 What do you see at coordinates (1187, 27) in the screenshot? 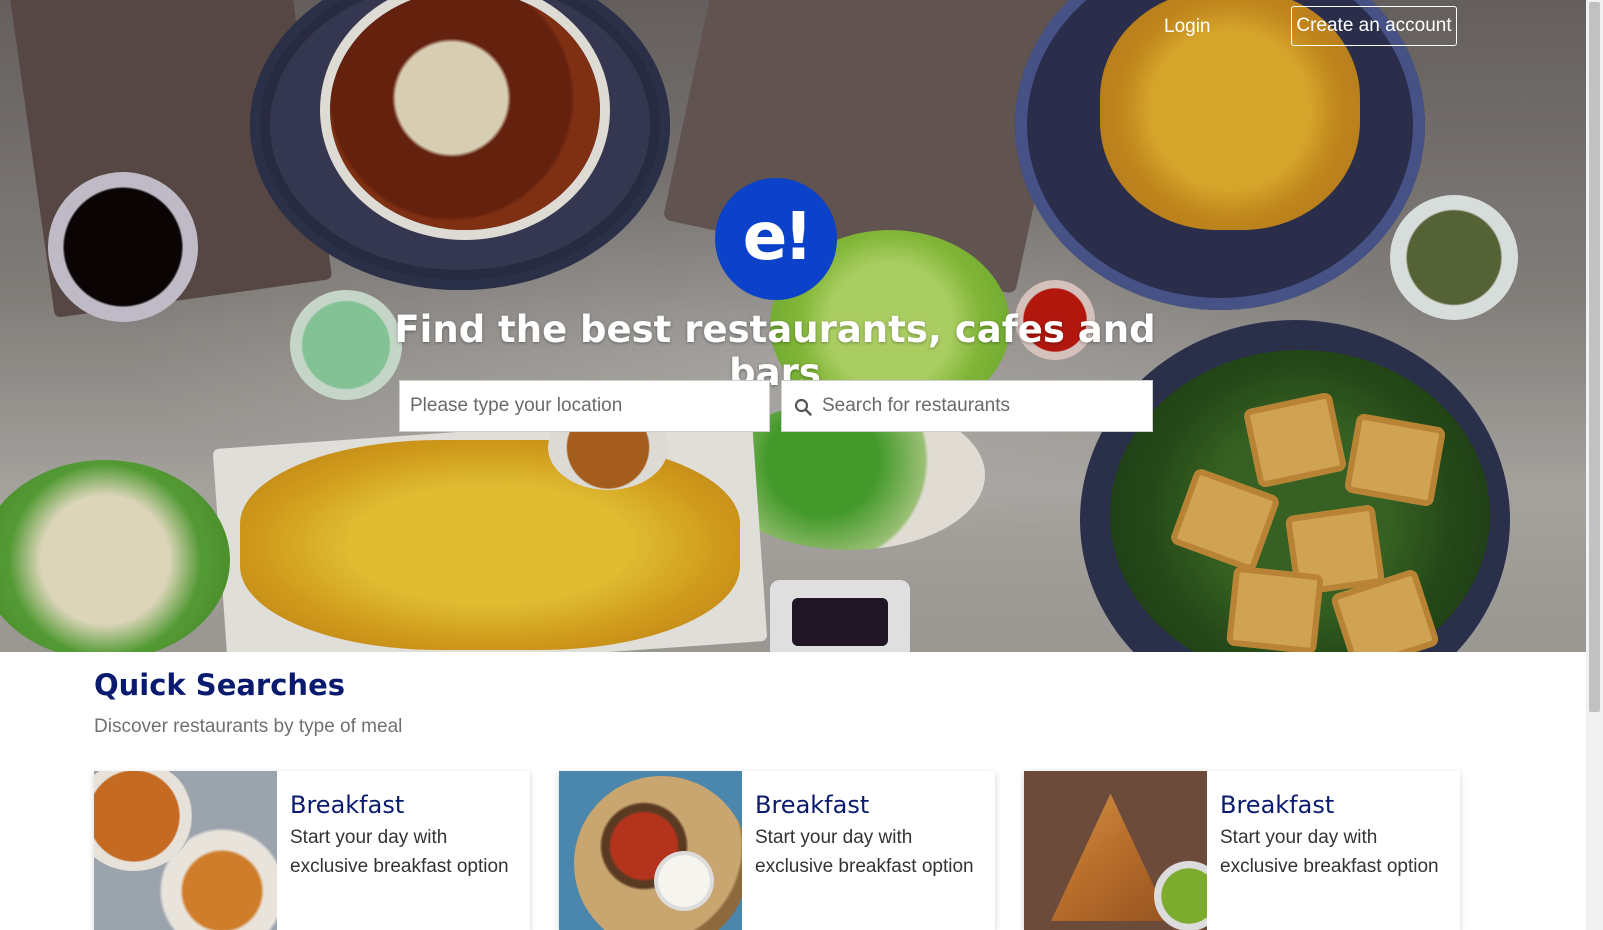
I see `login-link: Login` at bounding box center [1187, 27].